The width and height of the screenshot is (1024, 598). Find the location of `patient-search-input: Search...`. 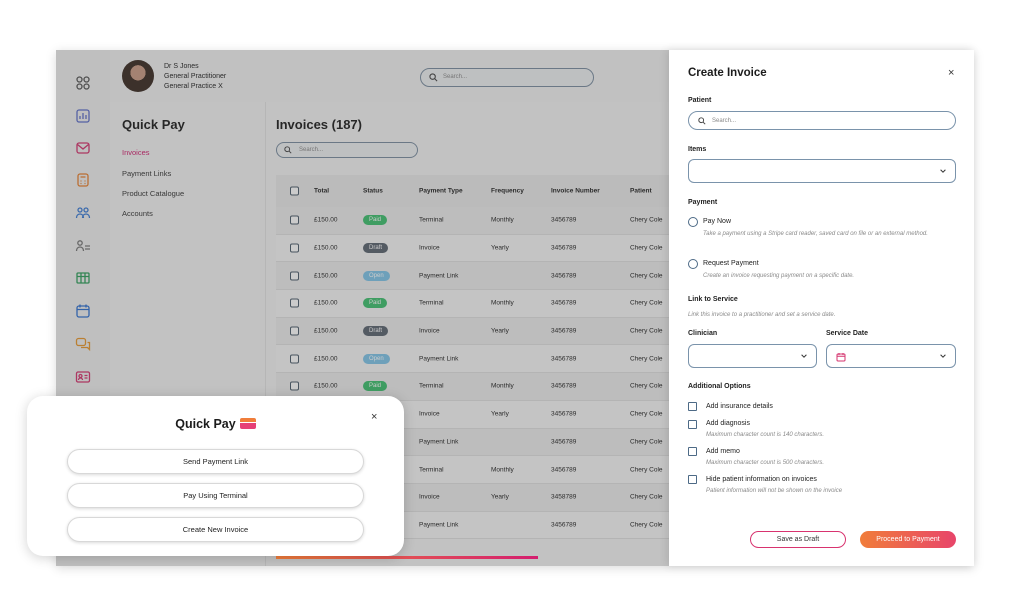

patient-search-input: Search... is located at coordinates (822, 120).